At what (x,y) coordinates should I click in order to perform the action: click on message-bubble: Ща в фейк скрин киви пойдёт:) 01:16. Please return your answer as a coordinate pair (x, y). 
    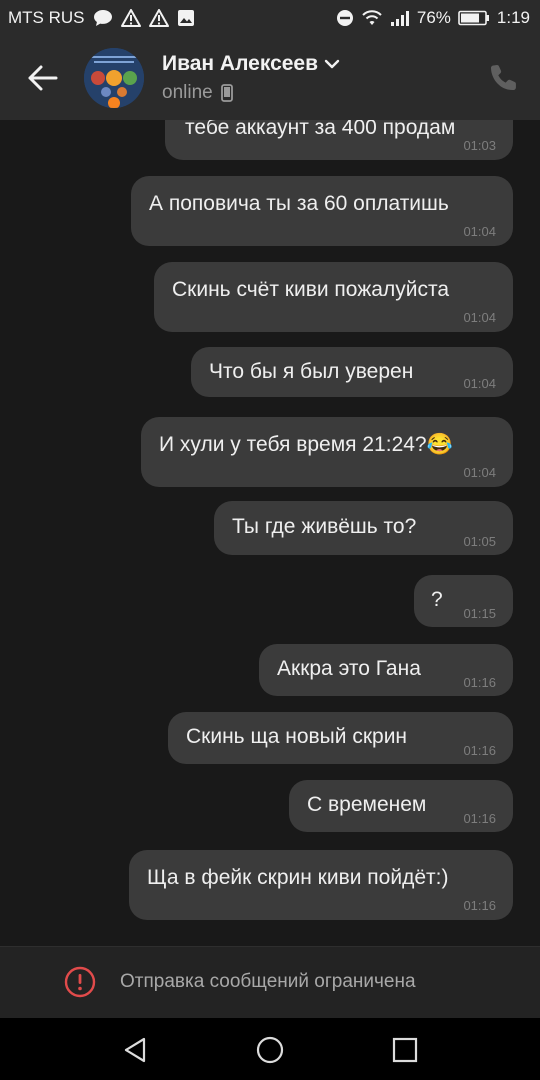
    Looking at the image, I should click on (321, 885).